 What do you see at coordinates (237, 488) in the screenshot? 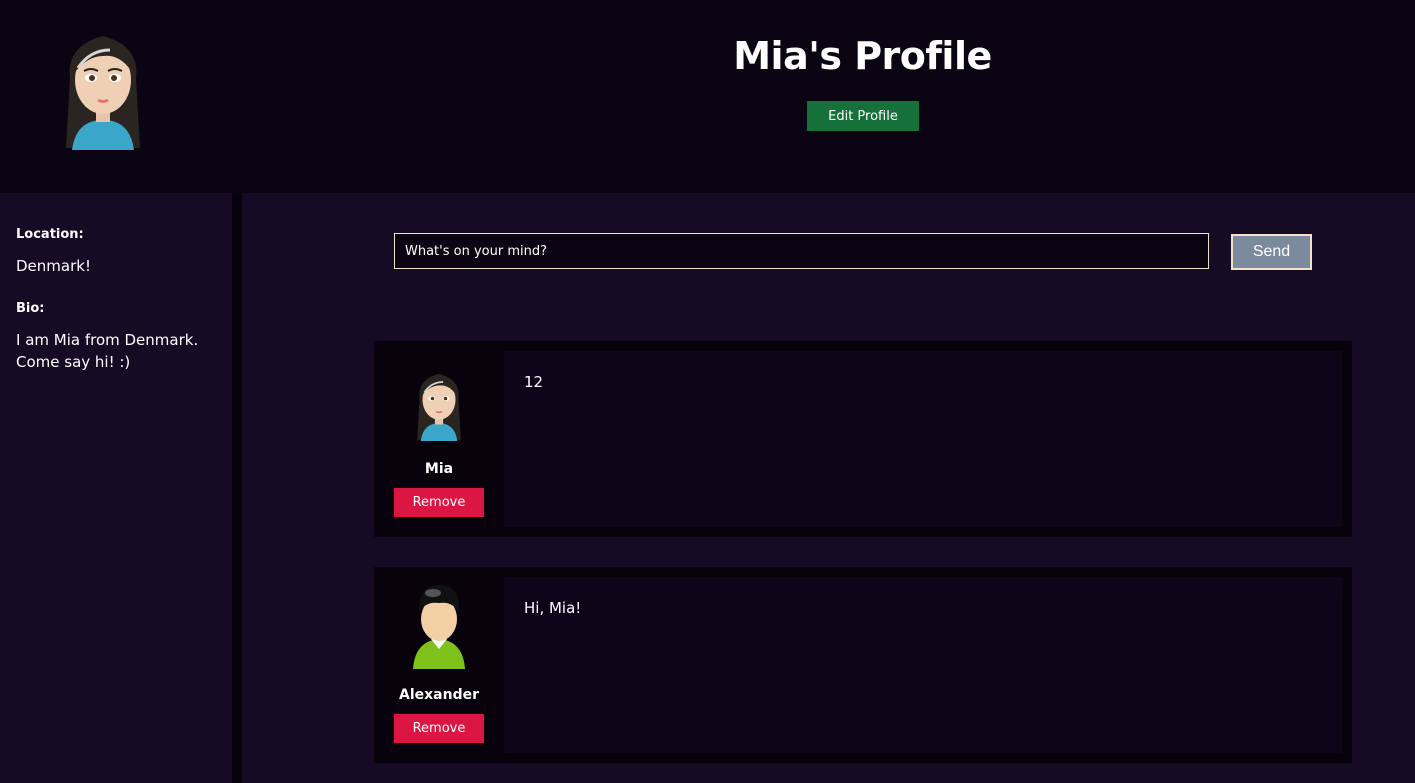
I see `sidebar-divider` at bounding box center [237, 488].